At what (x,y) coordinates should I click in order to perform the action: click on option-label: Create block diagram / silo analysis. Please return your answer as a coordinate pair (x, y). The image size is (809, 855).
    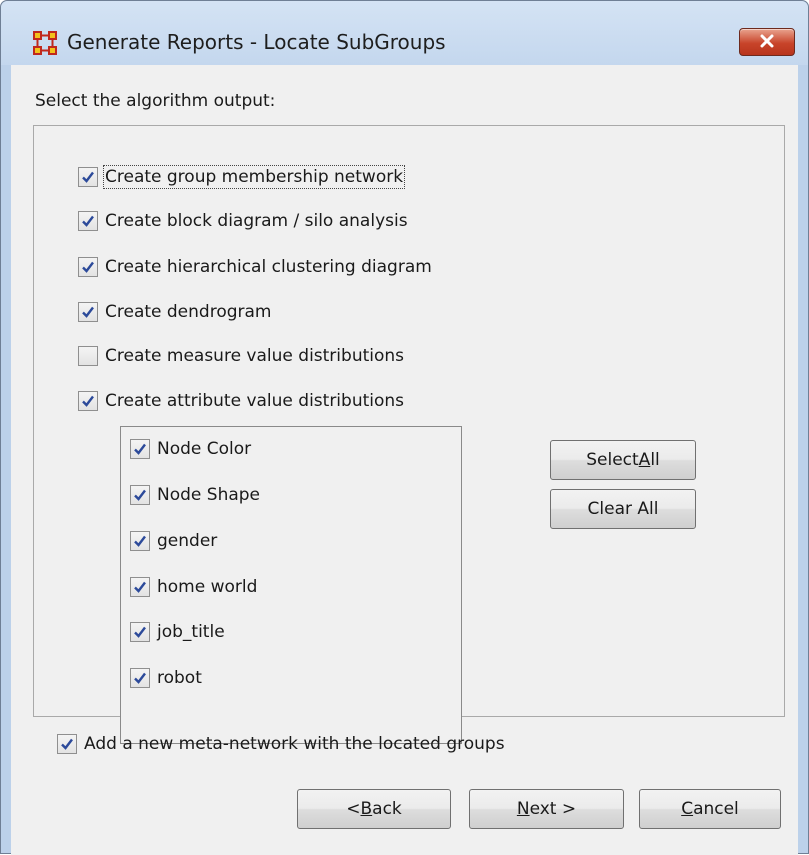
    Looking at the image, I should click on (256, 221).